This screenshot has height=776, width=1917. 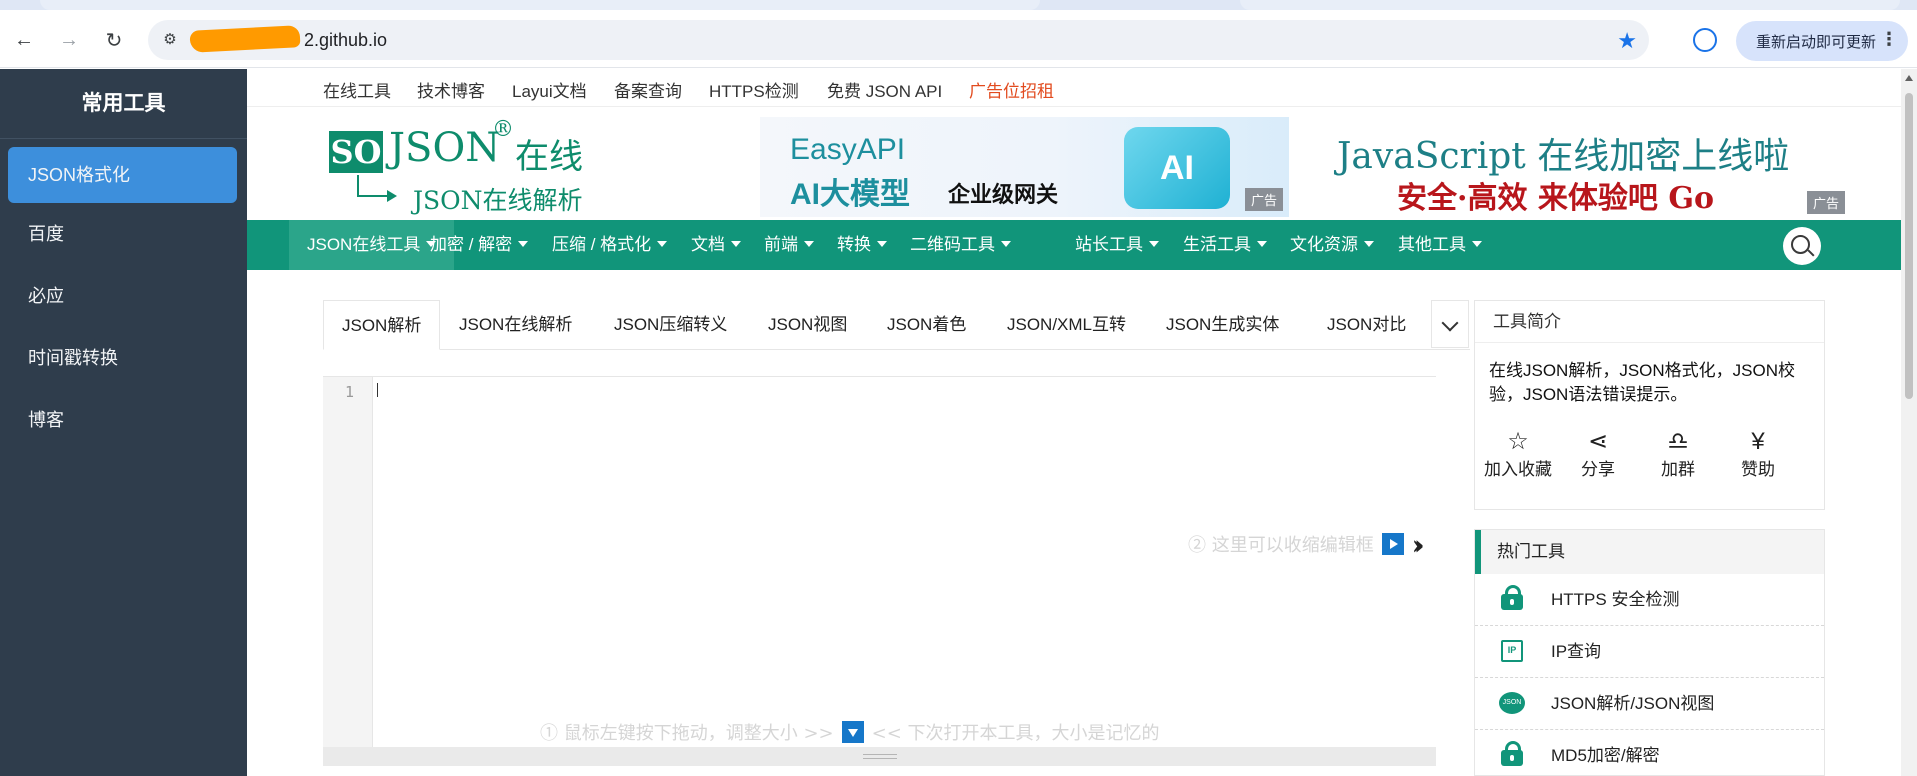 I want to click on logo-arrow-icon, so click(x=377, y=188).